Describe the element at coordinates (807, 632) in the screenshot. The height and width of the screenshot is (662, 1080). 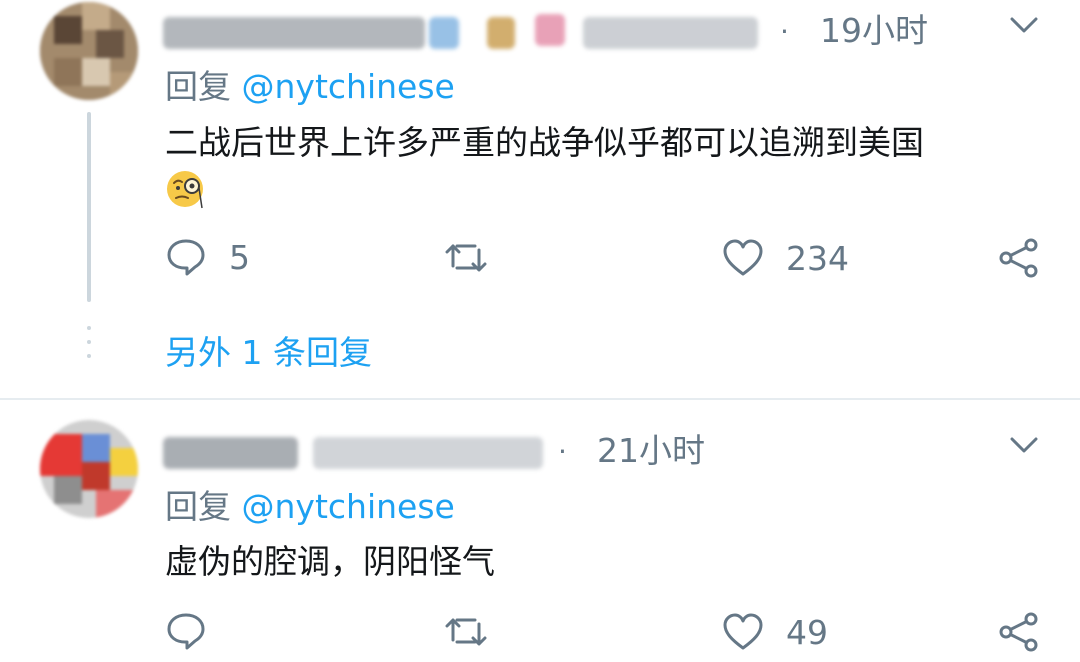
I see `like-count: 49` at that location.